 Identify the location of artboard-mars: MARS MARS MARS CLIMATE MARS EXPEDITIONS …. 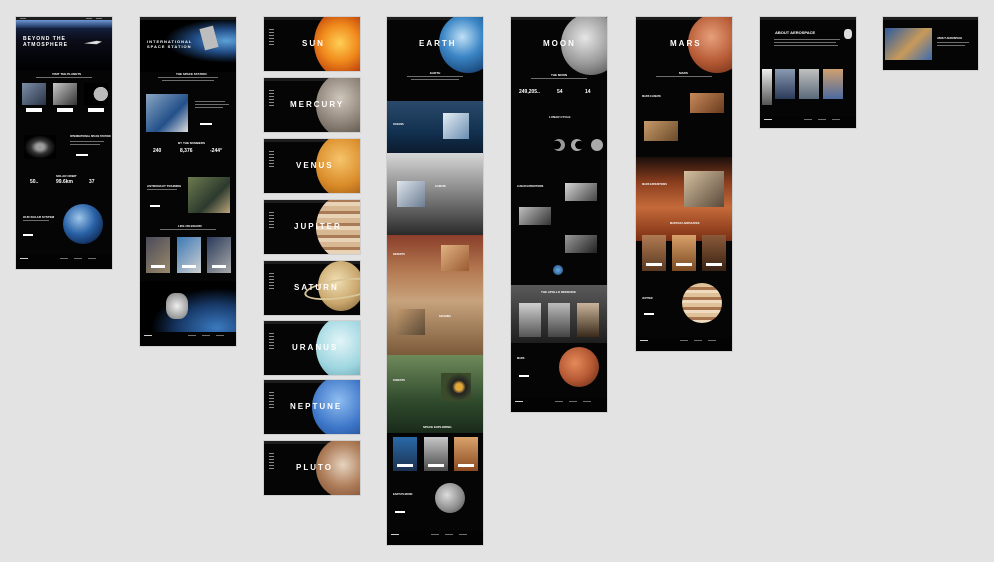
(684, 184).